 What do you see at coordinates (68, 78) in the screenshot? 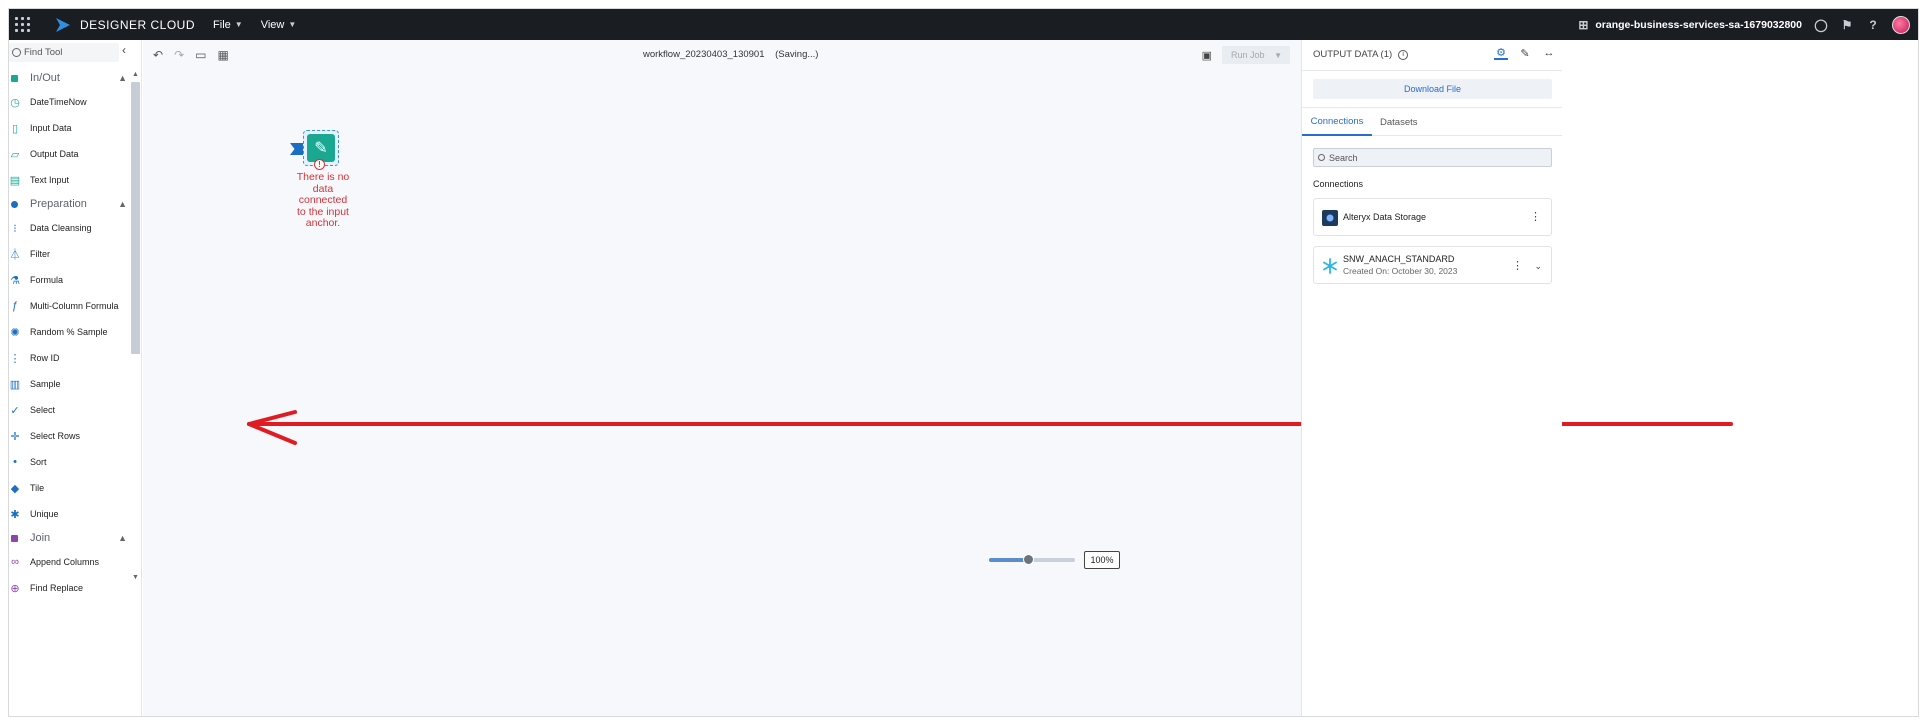
I see `section-in-out: In/Out ▲` at bounding box center [68, 78].